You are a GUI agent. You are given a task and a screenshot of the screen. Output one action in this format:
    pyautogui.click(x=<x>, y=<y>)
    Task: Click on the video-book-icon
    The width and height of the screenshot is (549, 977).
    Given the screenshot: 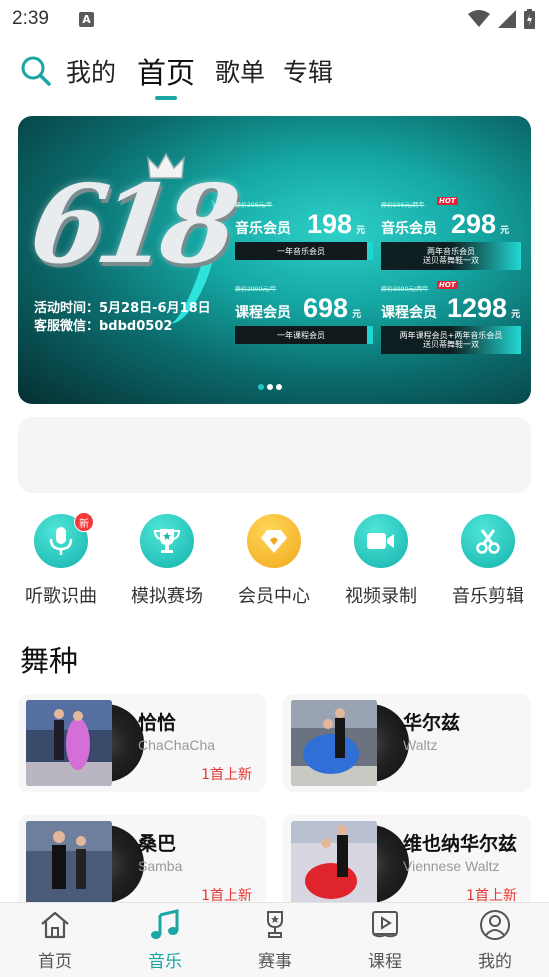 What is the action you would take?
    pyautogui.click(x=385, y=924)
    